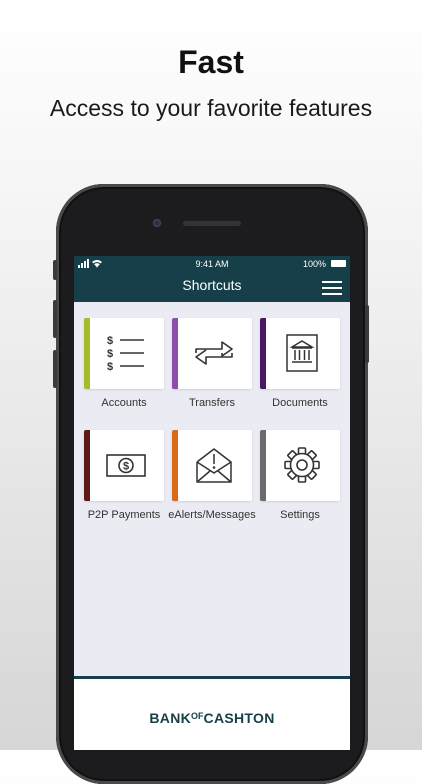  What do you see at coordinates (157, 223) in the screenshot?
I see `front-camera` at bounding box center [157, 223].